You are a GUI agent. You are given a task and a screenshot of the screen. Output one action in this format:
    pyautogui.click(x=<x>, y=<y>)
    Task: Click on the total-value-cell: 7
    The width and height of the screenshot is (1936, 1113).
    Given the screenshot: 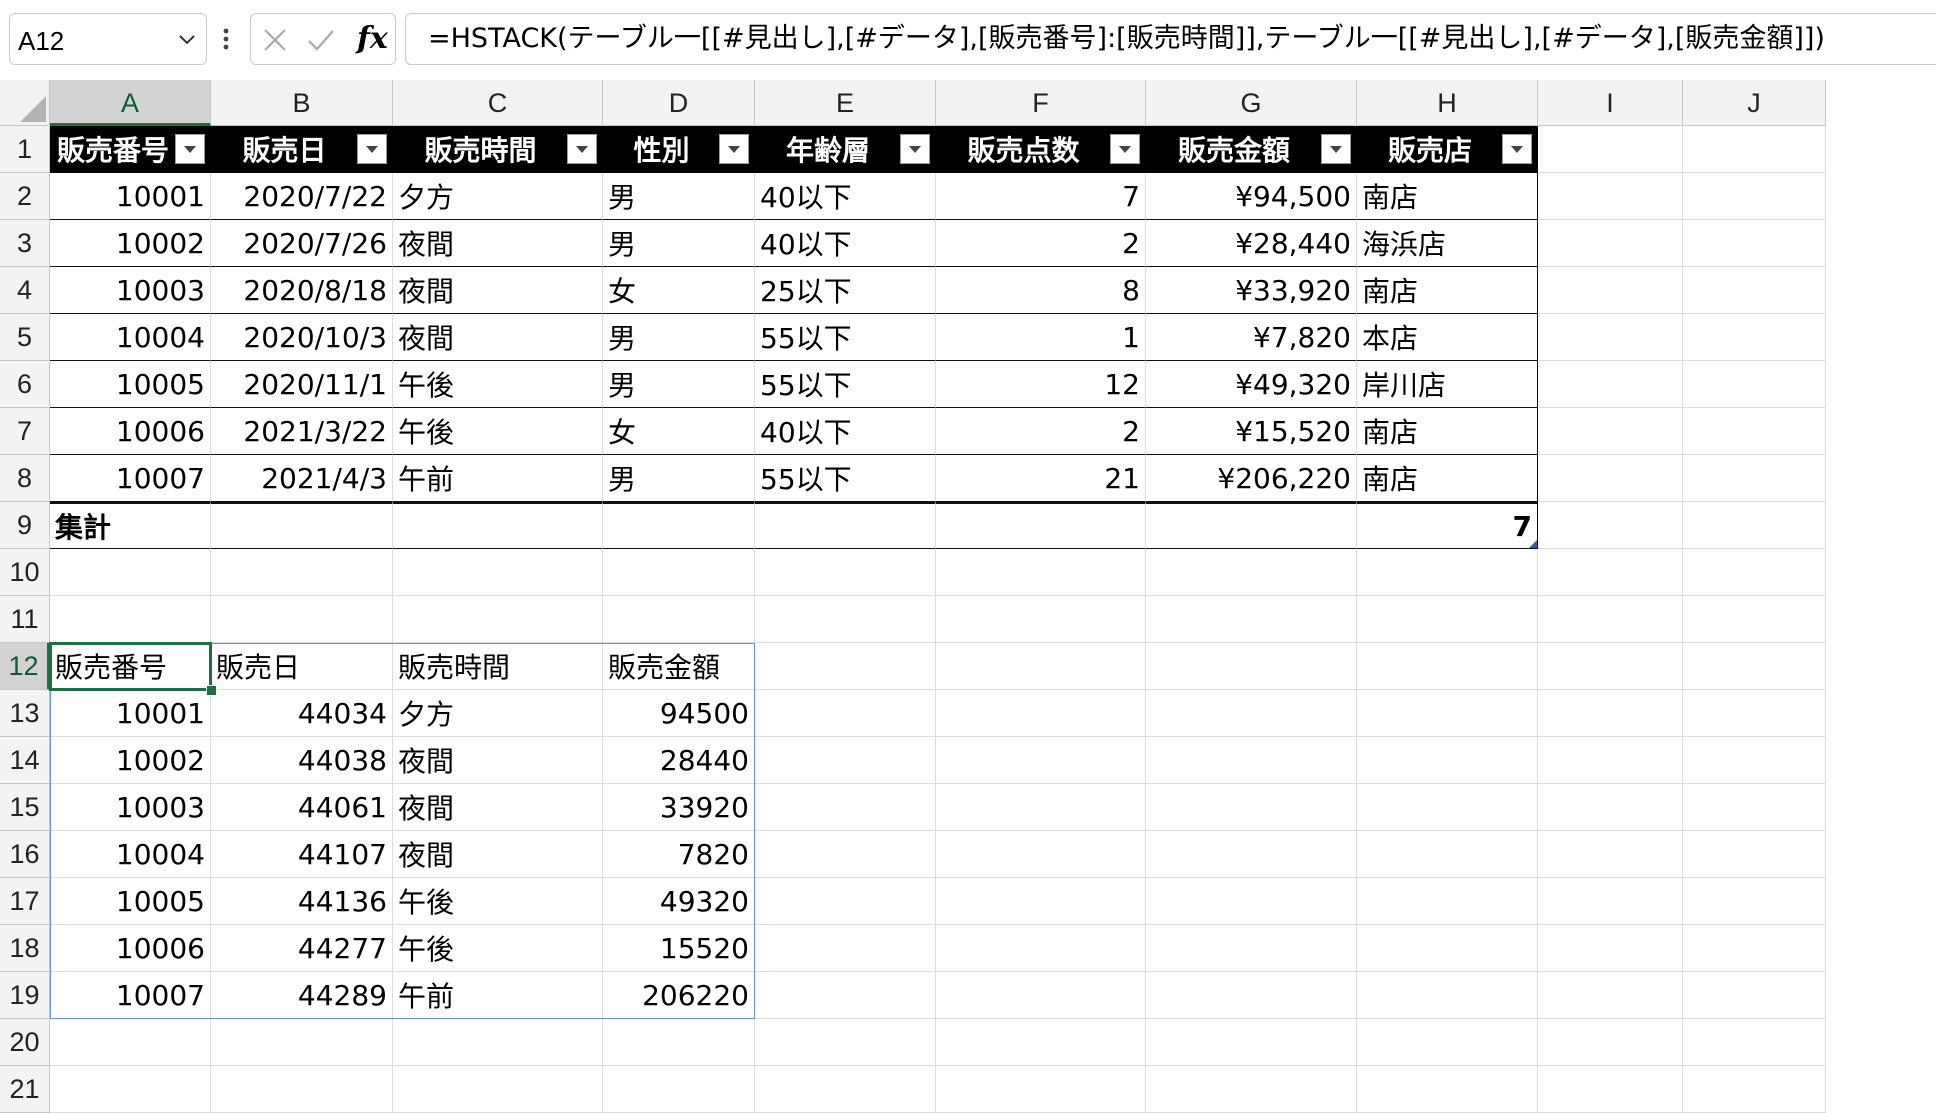 What is the action you would take?
    pyautogui.click(x=1447, y=525)
    